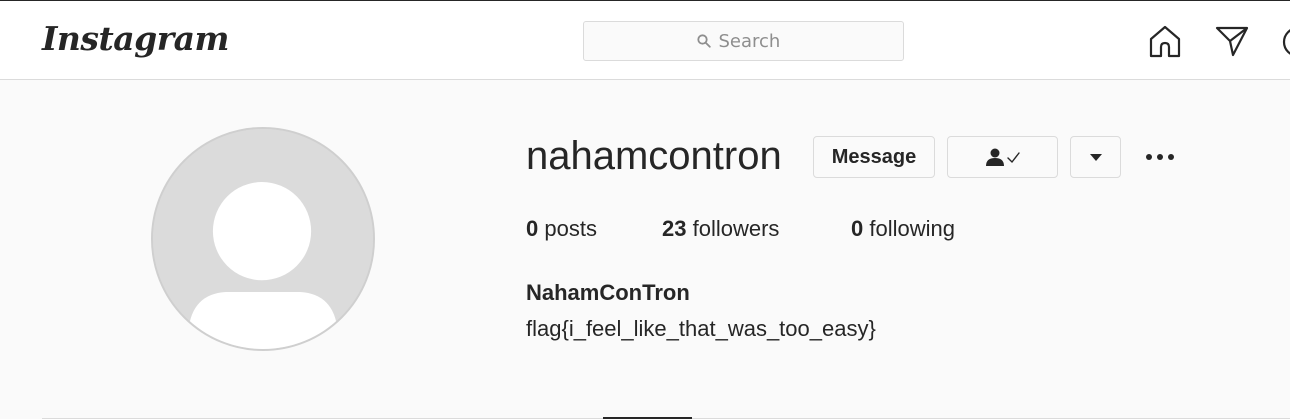  I want to click on message-button-label: Message, so click(874, 156).